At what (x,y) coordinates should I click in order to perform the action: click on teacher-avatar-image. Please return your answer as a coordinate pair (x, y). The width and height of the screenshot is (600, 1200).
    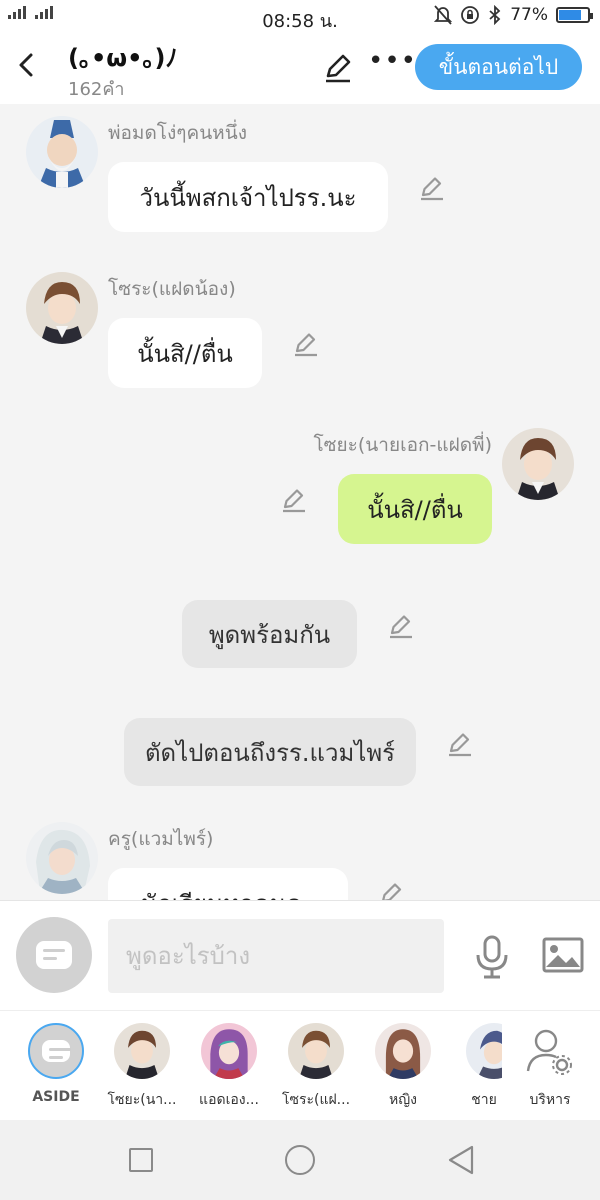
    Looking at the image, I should click on (62, 858).